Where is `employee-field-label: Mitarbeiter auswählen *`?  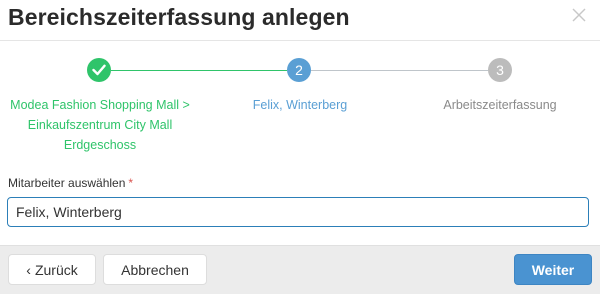 employee-field-label: Mitarbeiter auswählen * is located at coordinates (70, 183).